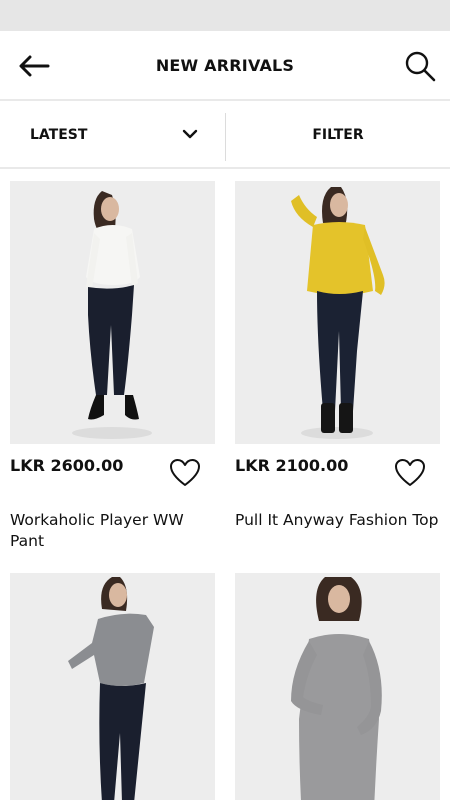 Image resolution: width=450 pixels, height=800 pixels. Describe the element at coordinates (338, 135) in the screenshot. I see `filter-button: FILTER` at that location.